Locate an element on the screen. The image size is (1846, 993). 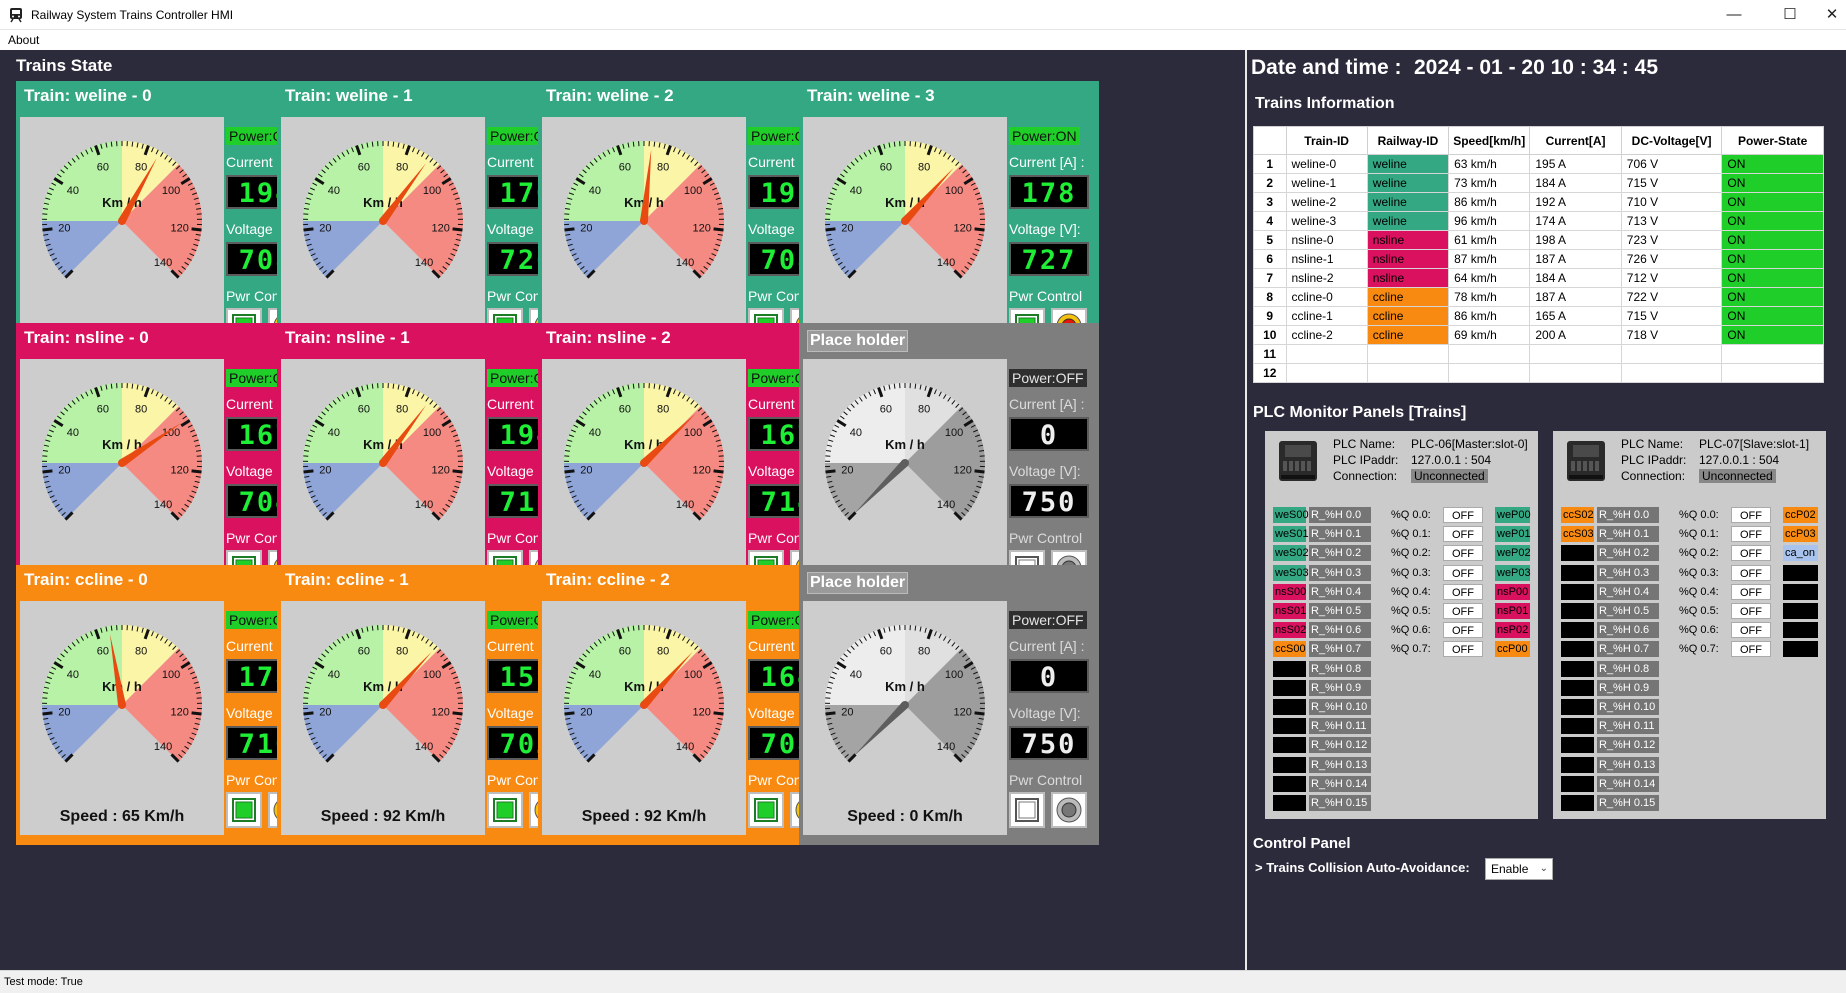
table-row: 10 ccline-2 ccline 69 km/h 200 A 718 V ON is located at coordinates (1538, 335).